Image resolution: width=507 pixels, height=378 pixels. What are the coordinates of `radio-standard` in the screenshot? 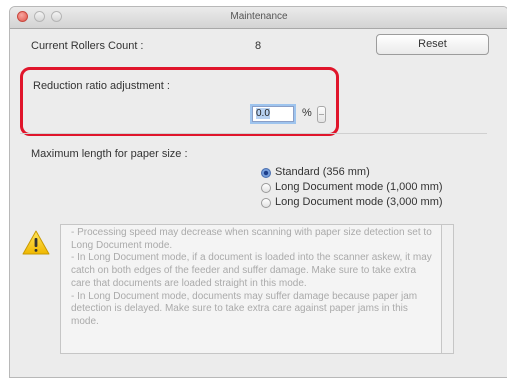 It's located at (266, 173).